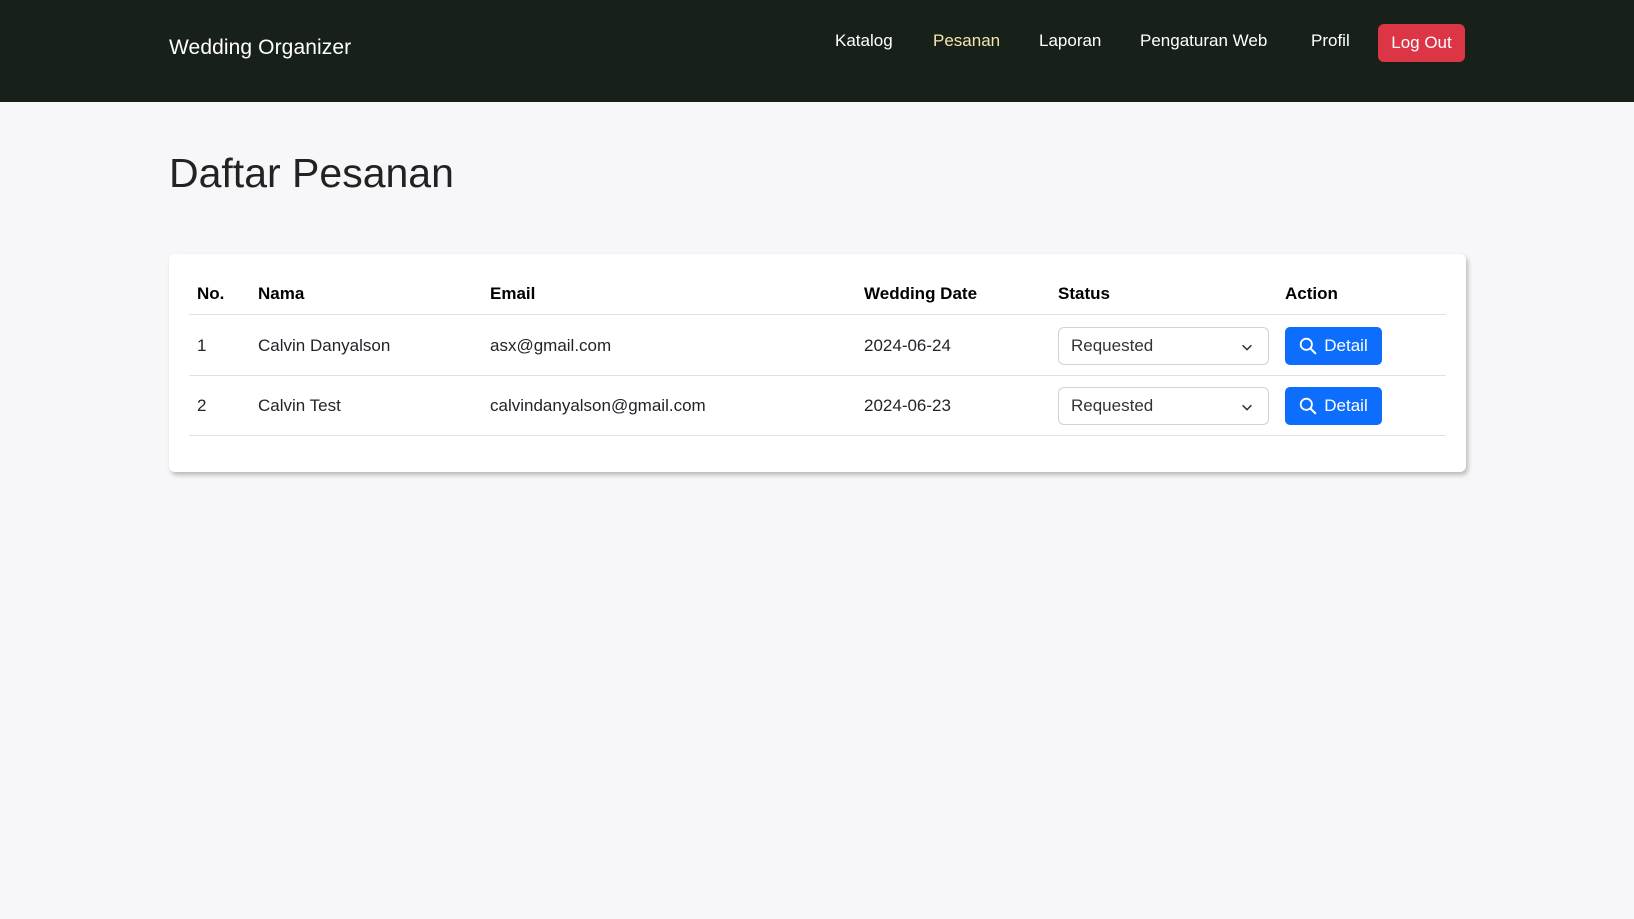 This screenshot has height=919, width=1634. I want to click on row-2-status-select: Requested, so click(1163, 406).